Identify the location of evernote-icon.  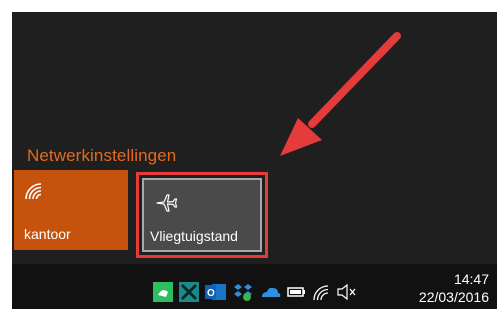
(163, 294).